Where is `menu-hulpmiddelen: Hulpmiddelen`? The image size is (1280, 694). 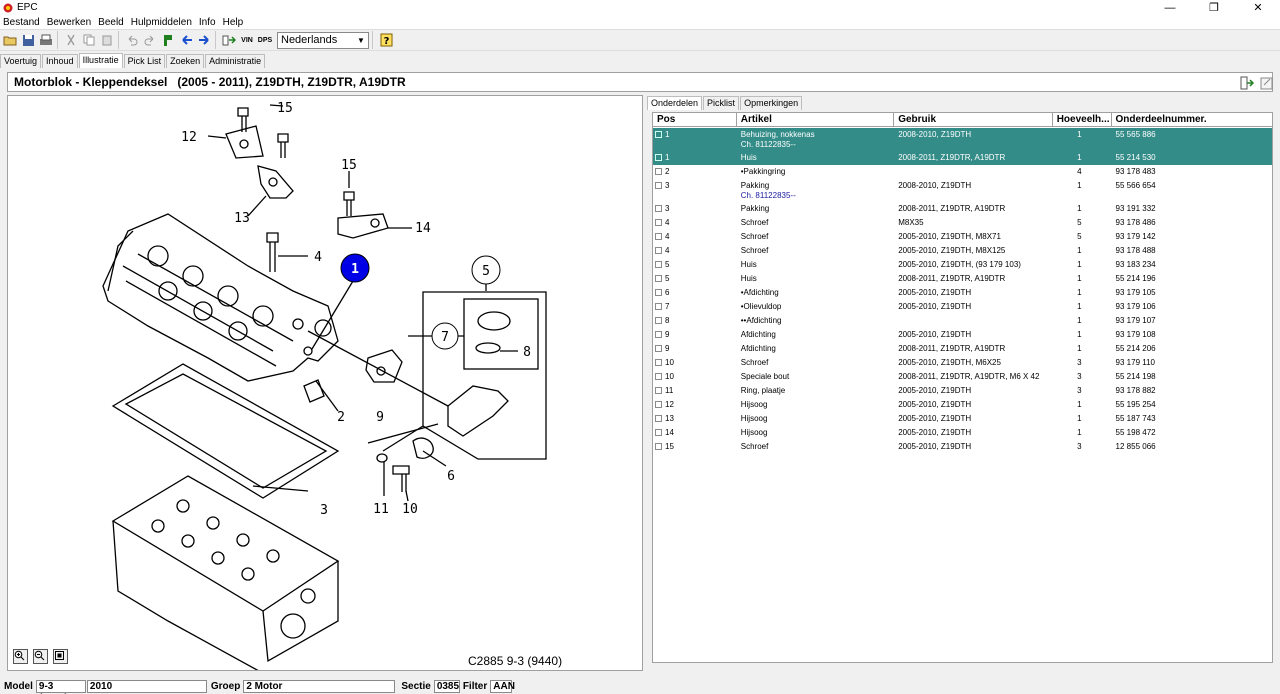 menu-hulpmiddelen: Hulpmiddelen is located at coordinates (162, 22).